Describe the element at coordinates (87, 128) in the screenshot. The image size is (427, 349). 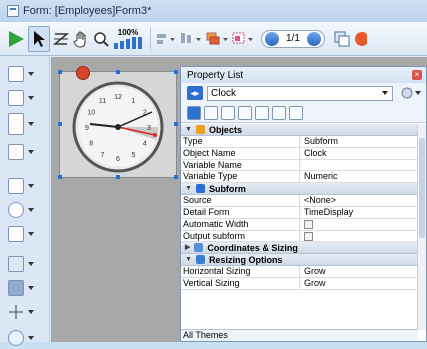
I see `clock-number: 9` at that location.